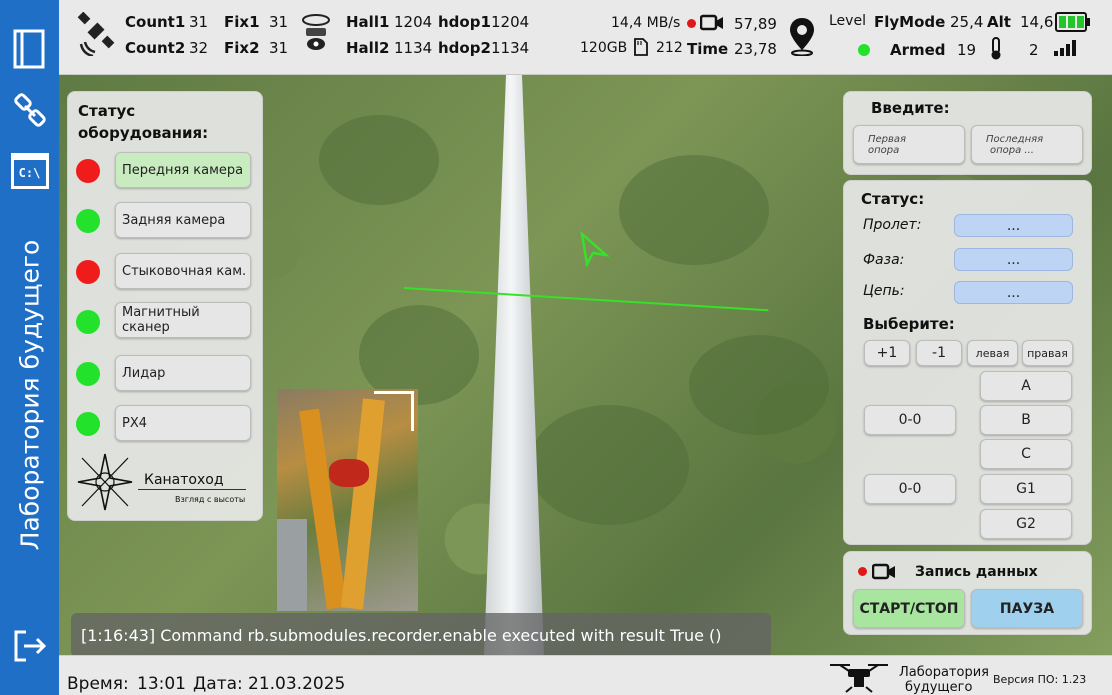  I want to click on first-pole-line2: опора, so click(884, 150).